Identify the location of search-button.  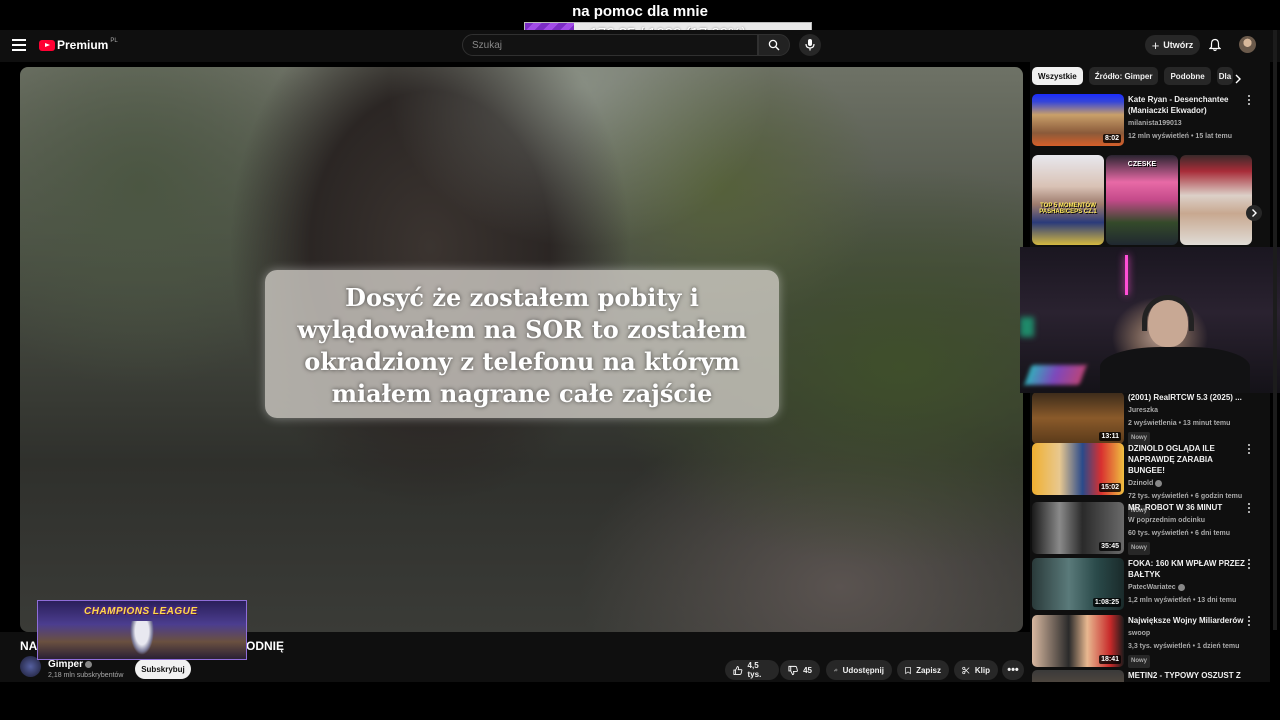
(774, 45).